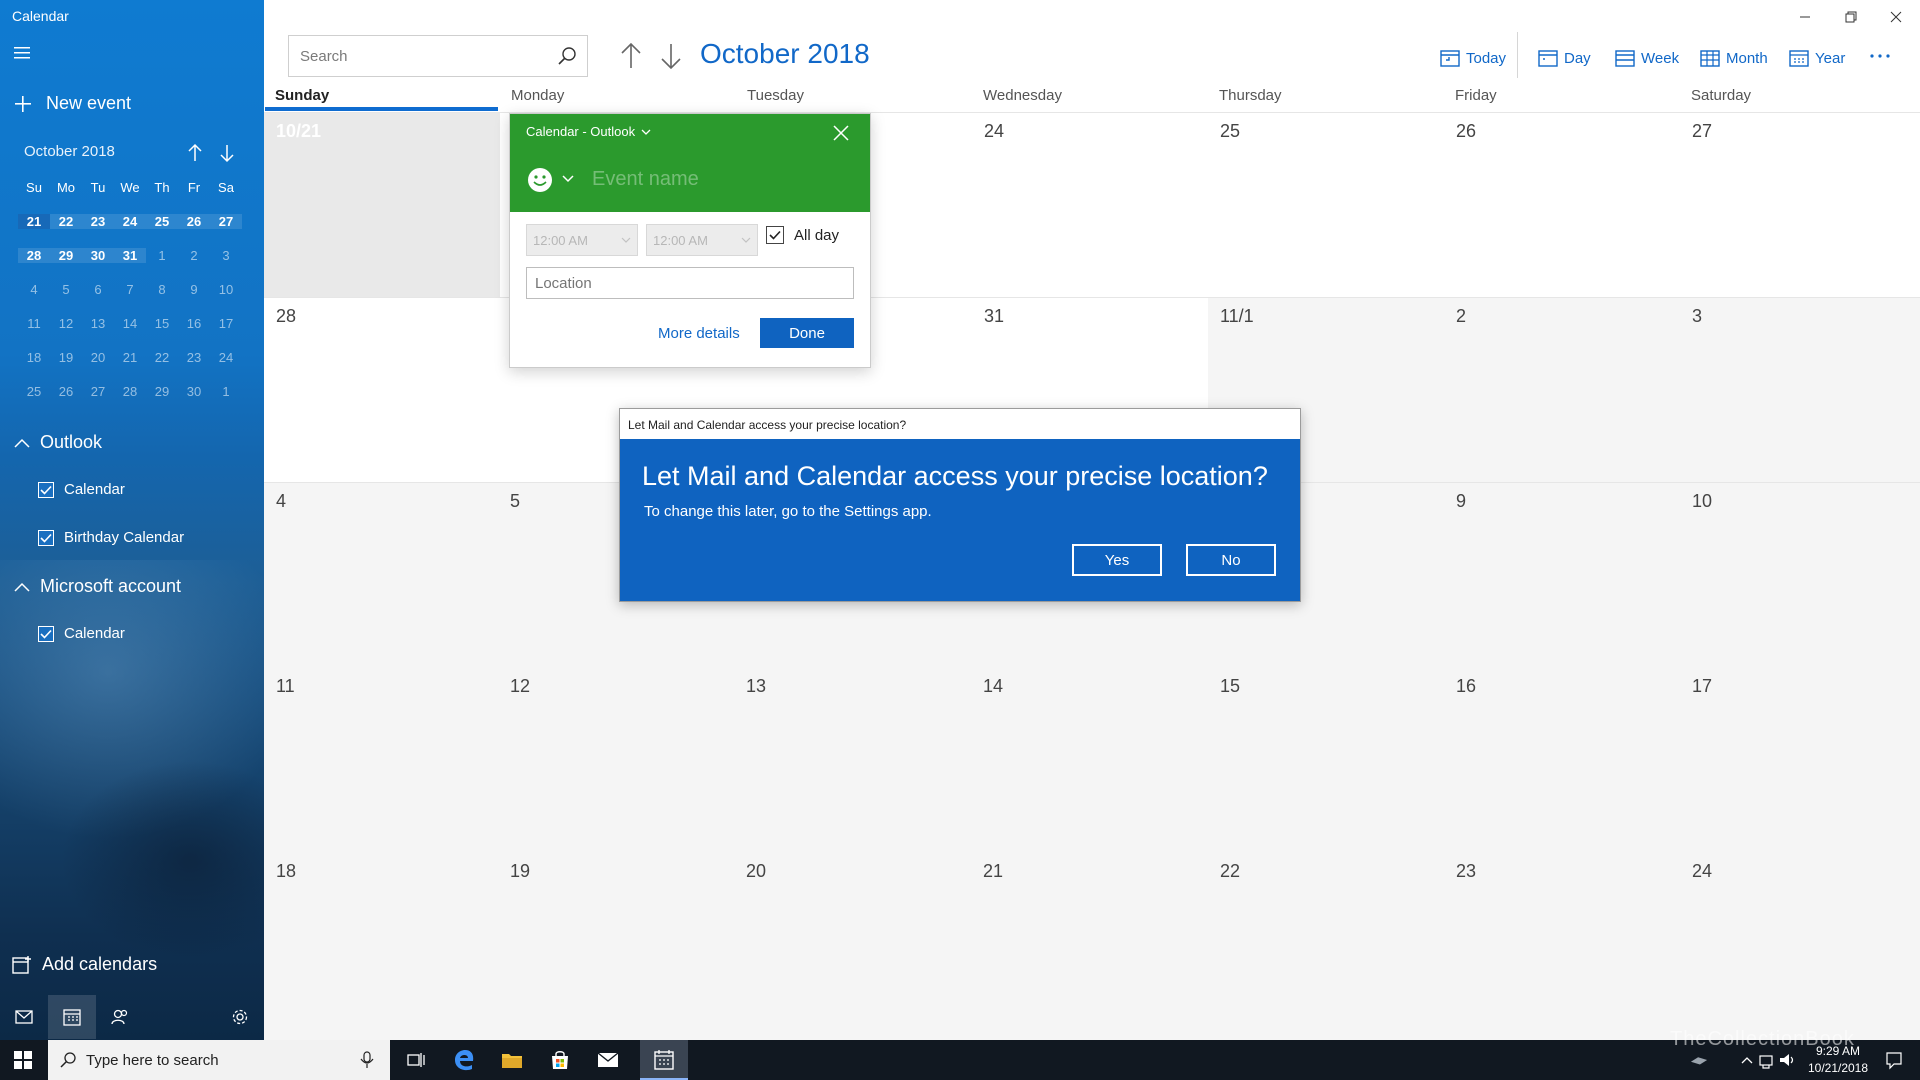  Describe the element at coordinates (97, 586) in the screenshot. I see `group-header-microsoft-account: Microsoft account` at that location.